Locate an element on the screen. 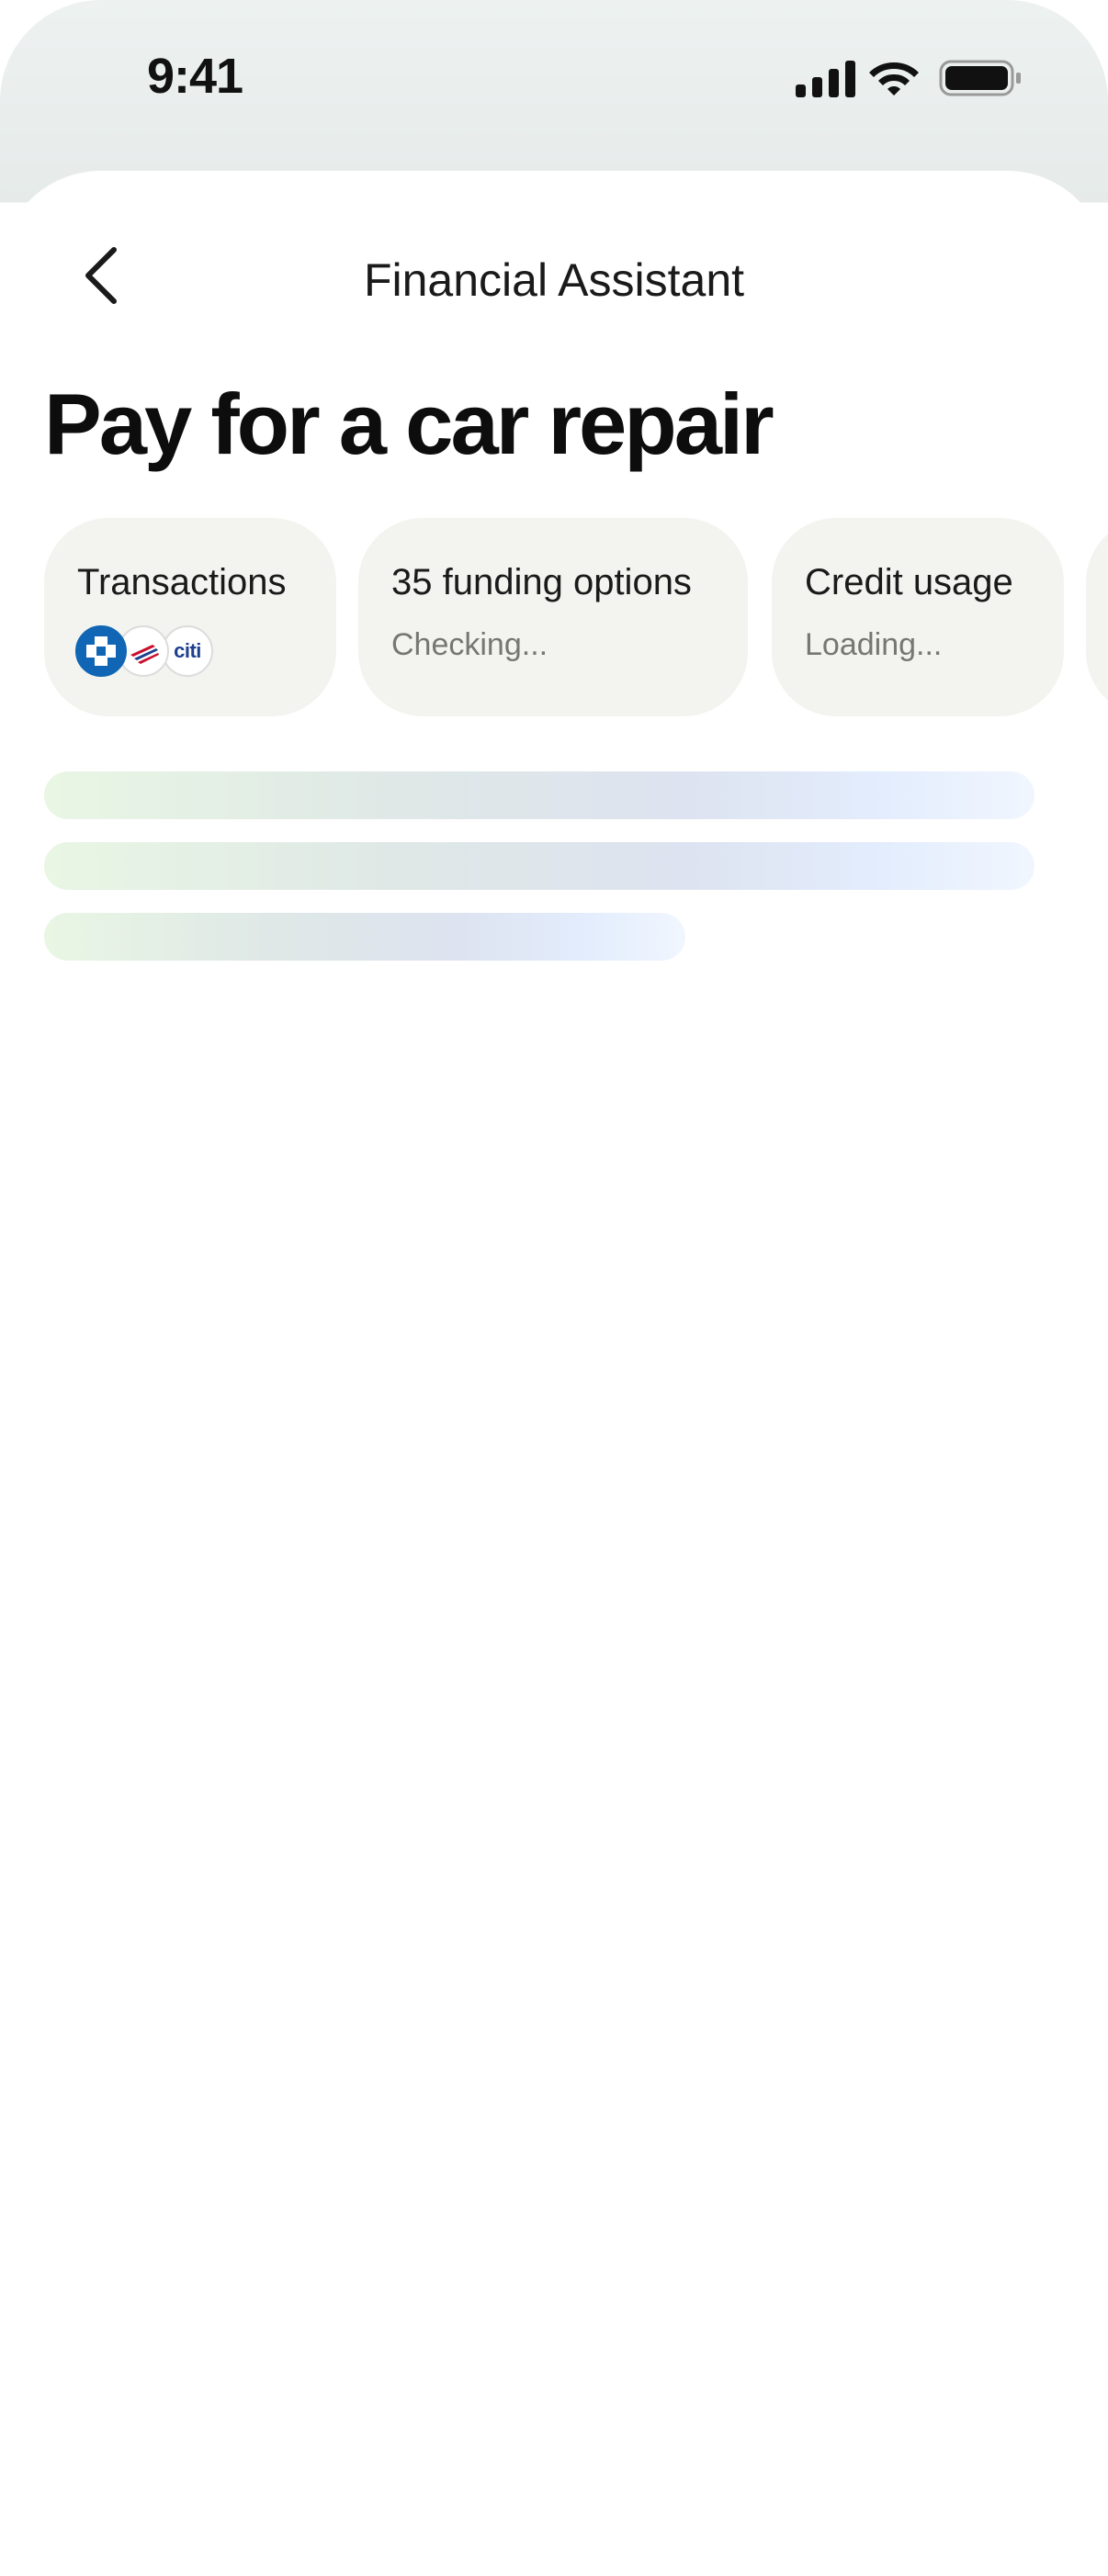  chip-title: Credit usage is located at coordinates (909, 582).